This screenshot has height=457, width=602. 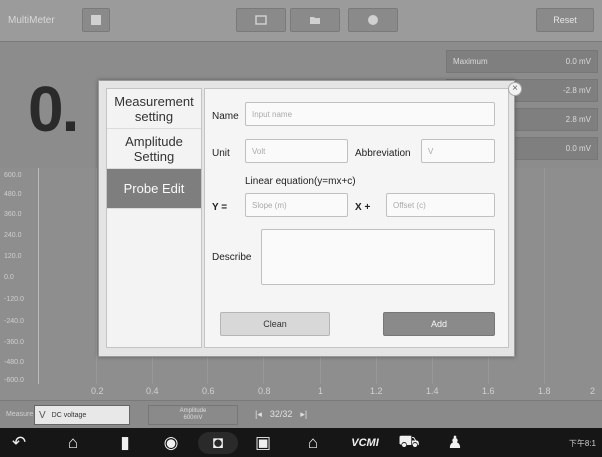 I want to click on main-reading: 0., so click(x=53, y=109).